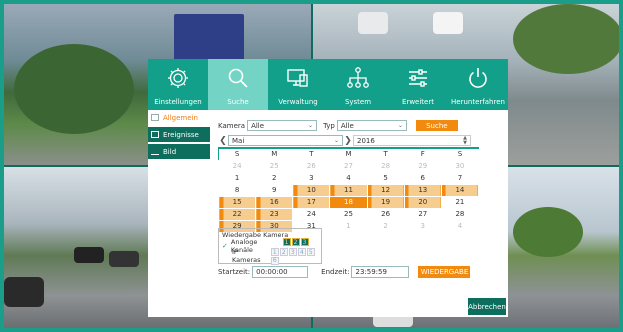 This screenshot has width=623, height=332. Describe the element at coordinates (274, 202) in the screenshot. I see `calendar-day: 16` at that location.